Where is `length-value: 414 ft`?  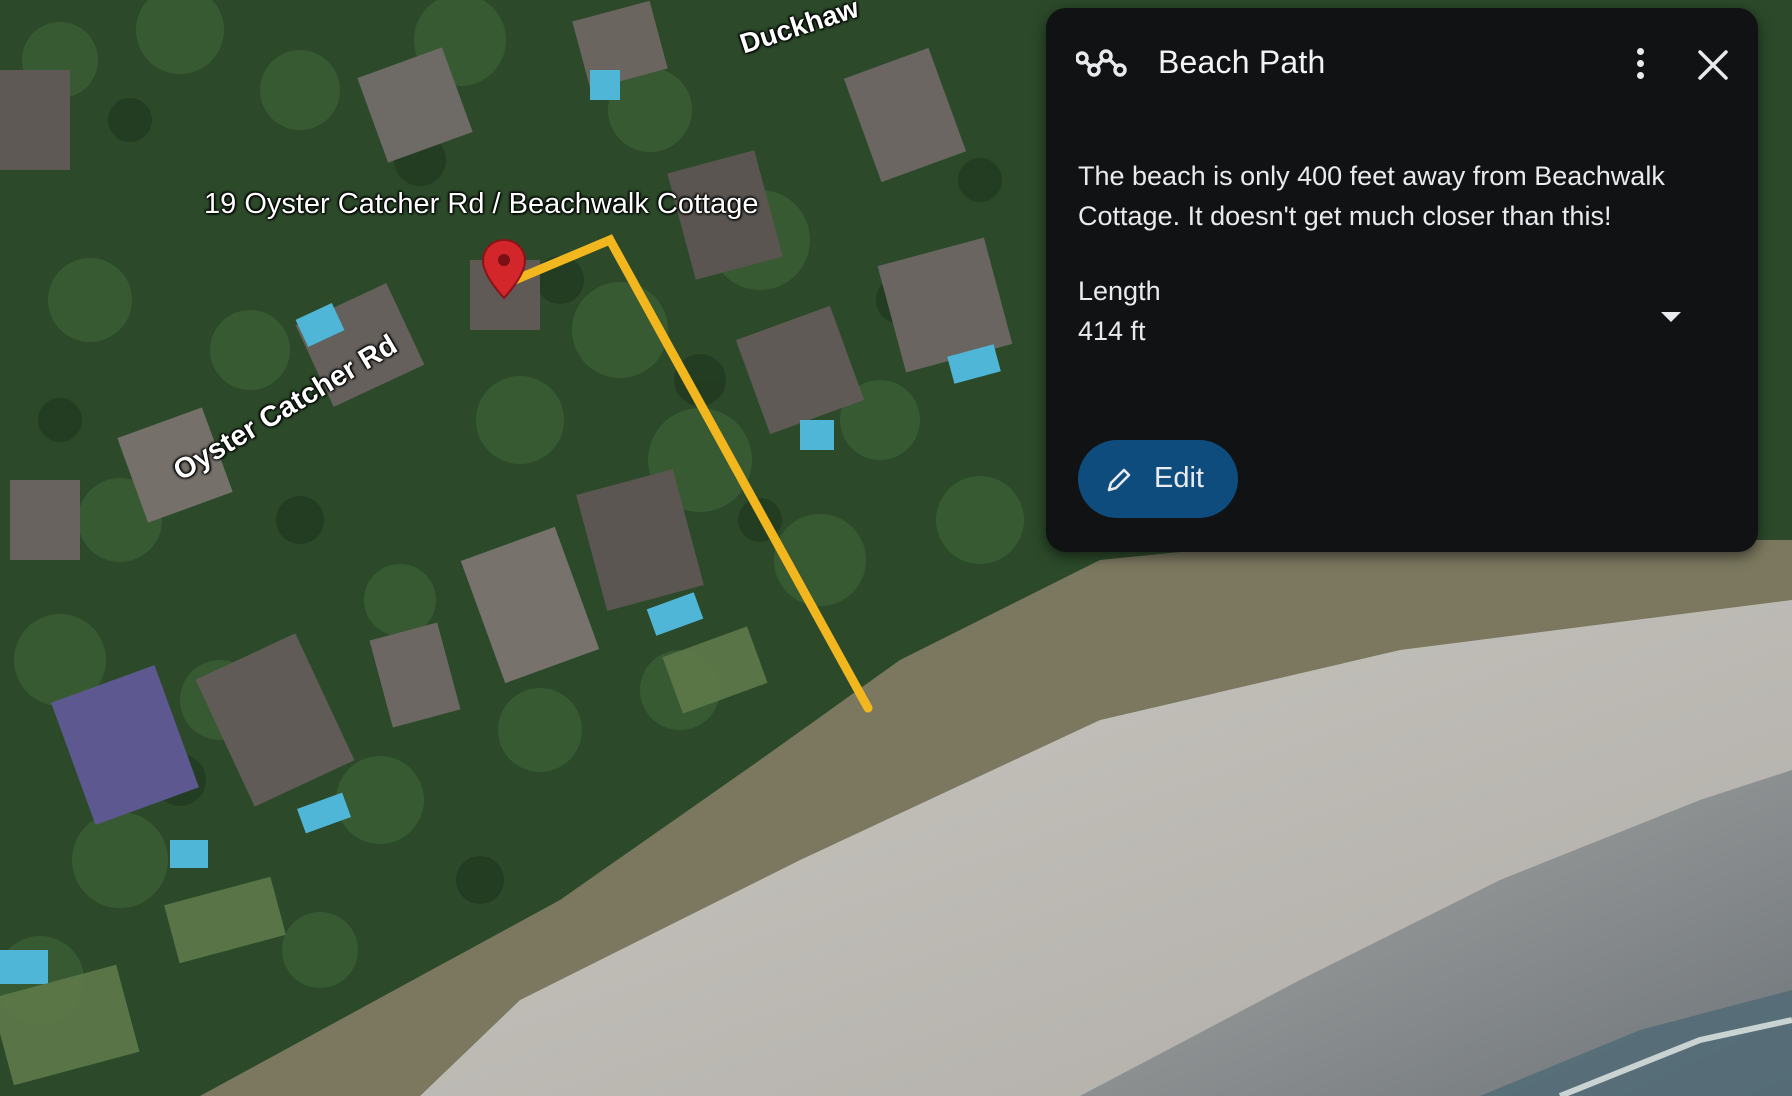 length-value: 414 ft is located at coordinates (1112, 331).